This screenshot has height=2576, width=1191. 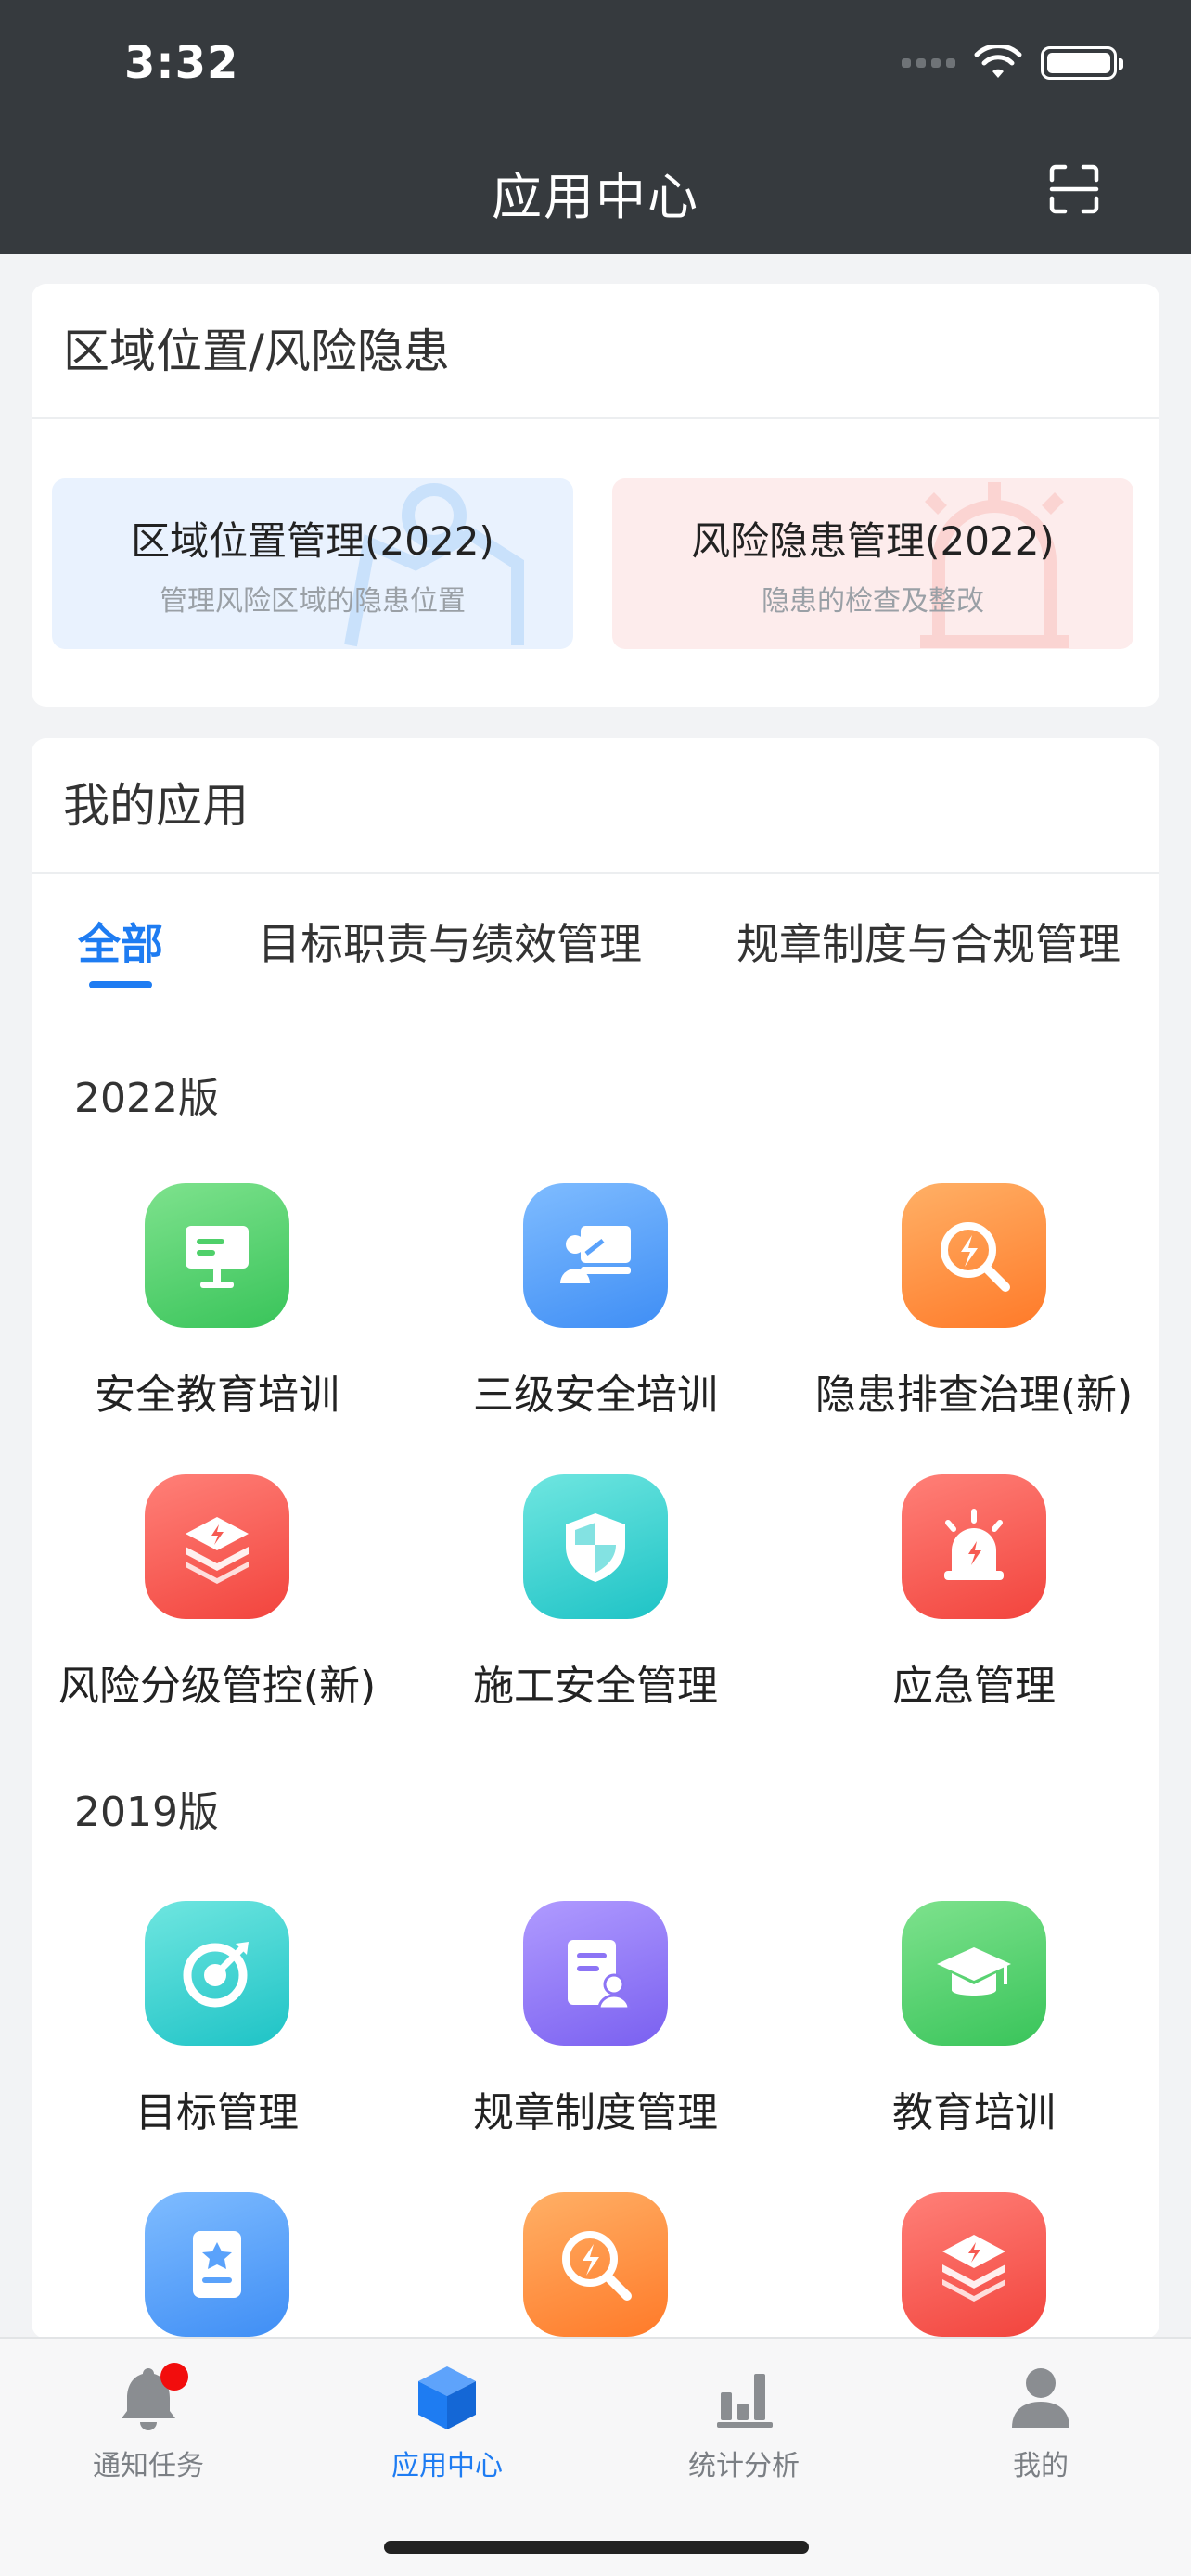 I want to click on user-icon, so click(x=1040, y=2397).